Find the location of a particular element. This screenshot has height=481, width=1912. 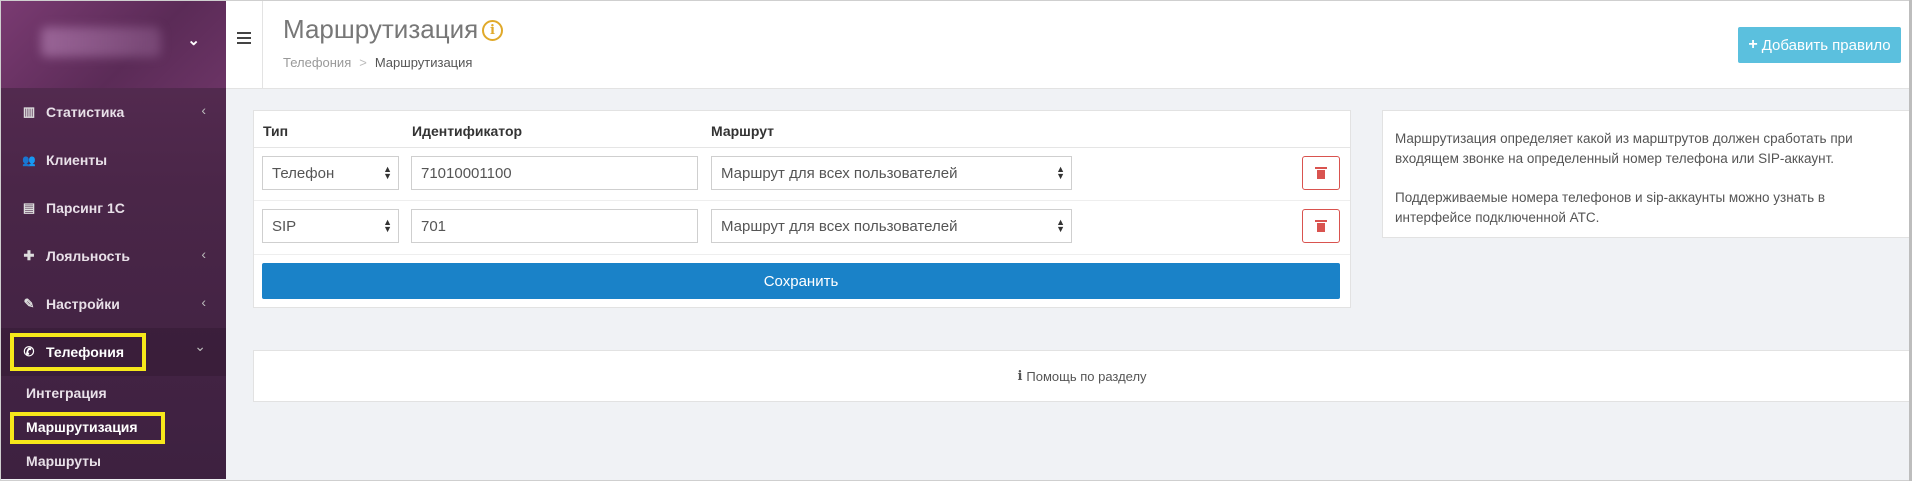

sidebar-item-statistics: ▥ Статистика ‹ is located at coordinates (113, 112).